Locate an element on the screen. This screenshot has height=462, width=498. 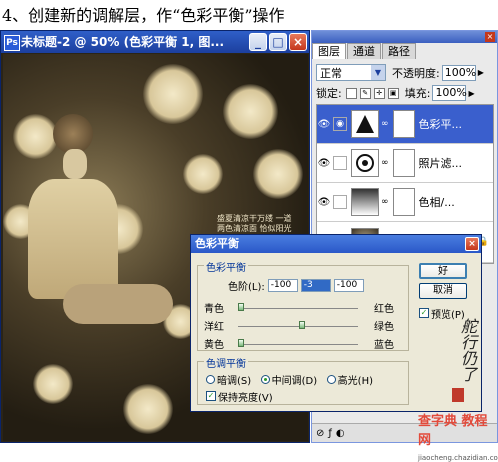
figure-hat is located at coordinates (73, 134).